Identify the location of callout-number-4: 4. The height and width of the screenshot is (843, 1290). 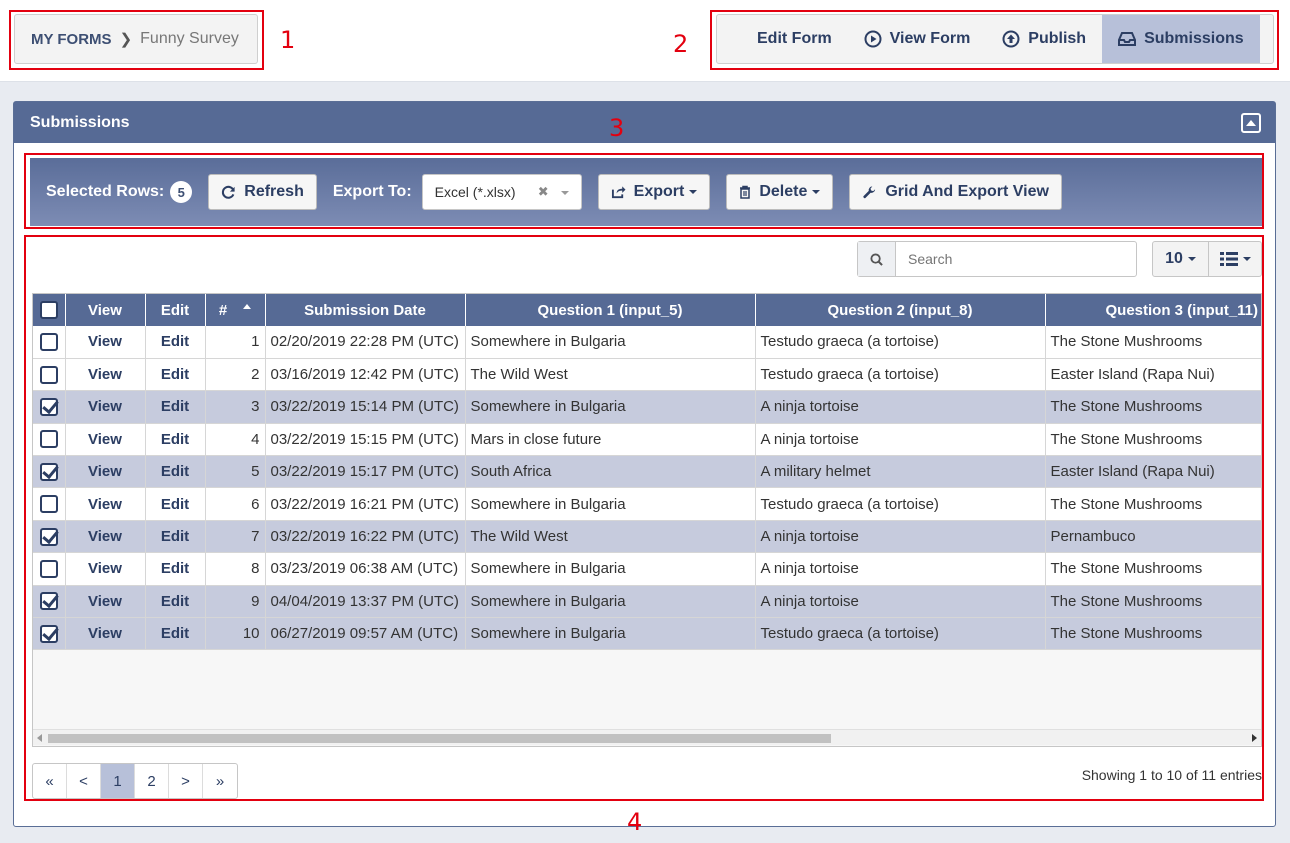
(635, 822).